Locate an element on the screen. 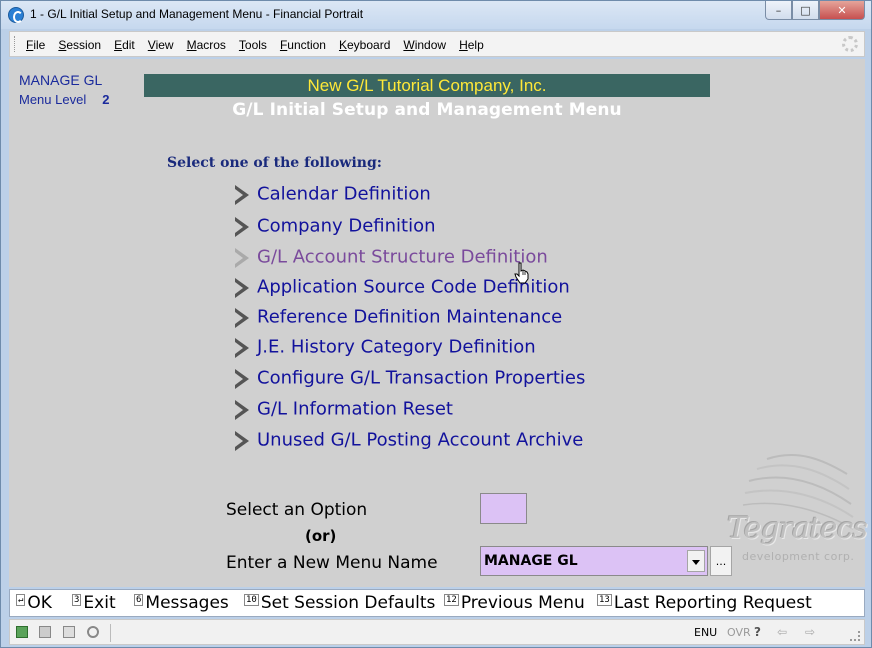 The image size is (872, 648). menu-file: File is located at coordinates (35, 45).